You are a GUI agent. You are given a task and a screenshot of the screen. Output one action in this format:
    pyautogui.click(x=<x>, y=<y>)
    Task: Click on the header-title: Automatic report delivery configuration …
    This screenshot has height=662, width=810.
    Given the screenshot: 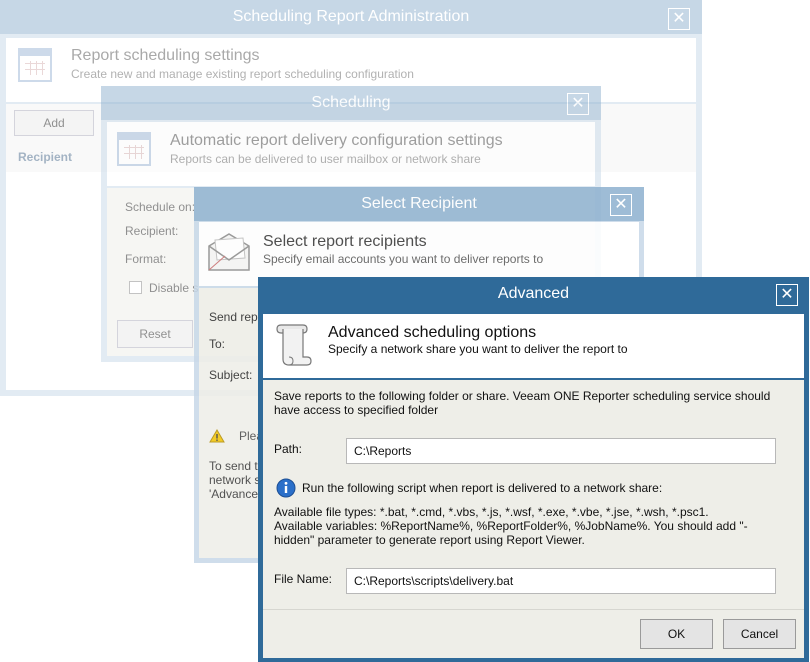 What is the action you would take?
    pyautogui.click(x=336, y=140)
    